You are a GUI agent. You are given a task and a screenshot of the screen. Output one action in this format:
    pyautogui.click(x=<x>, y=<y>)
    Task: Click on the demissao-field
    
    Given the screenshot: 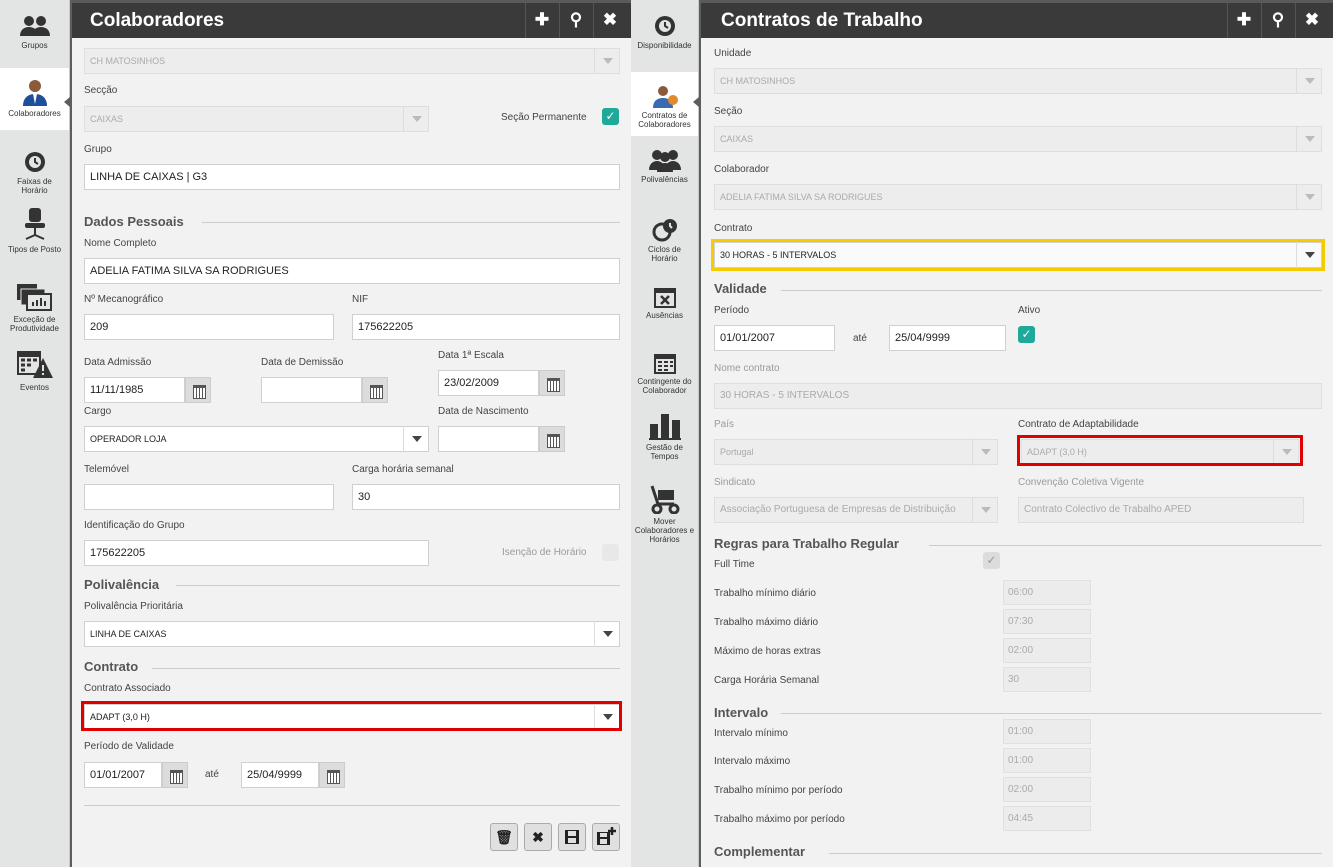 What is the action you would take?
    pyautogui.click(x=311, y=390)
    